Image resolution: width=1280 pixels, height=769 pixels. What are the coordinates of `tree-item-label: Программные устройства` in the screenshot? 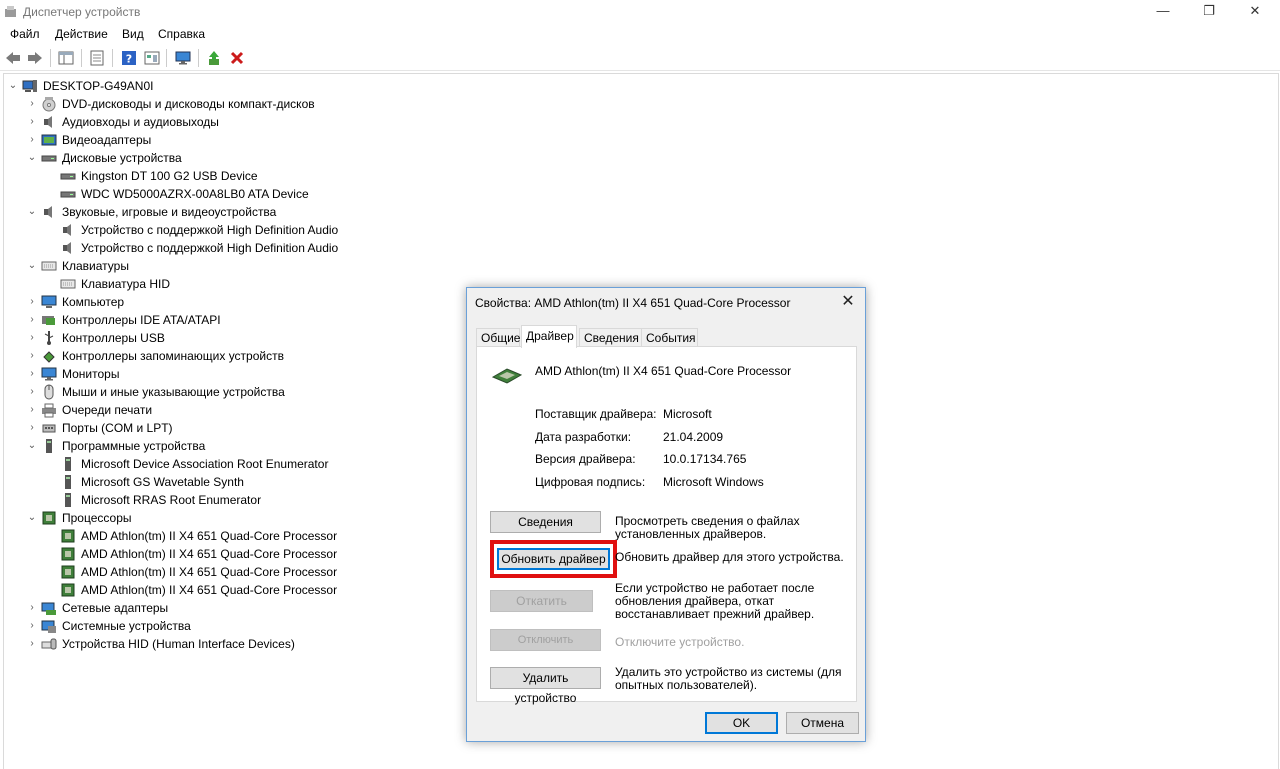 It's located at (134, 446).